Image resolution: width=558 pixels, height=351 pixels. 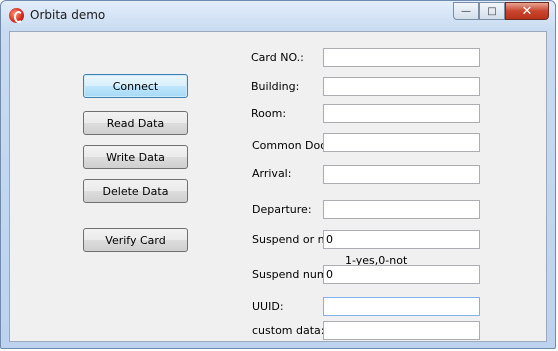 What do you see at coordinates (278, 16) in the screenshot?
I see `title-bar: Orbita demo — □ ✕` at bounding box center [278, 16].